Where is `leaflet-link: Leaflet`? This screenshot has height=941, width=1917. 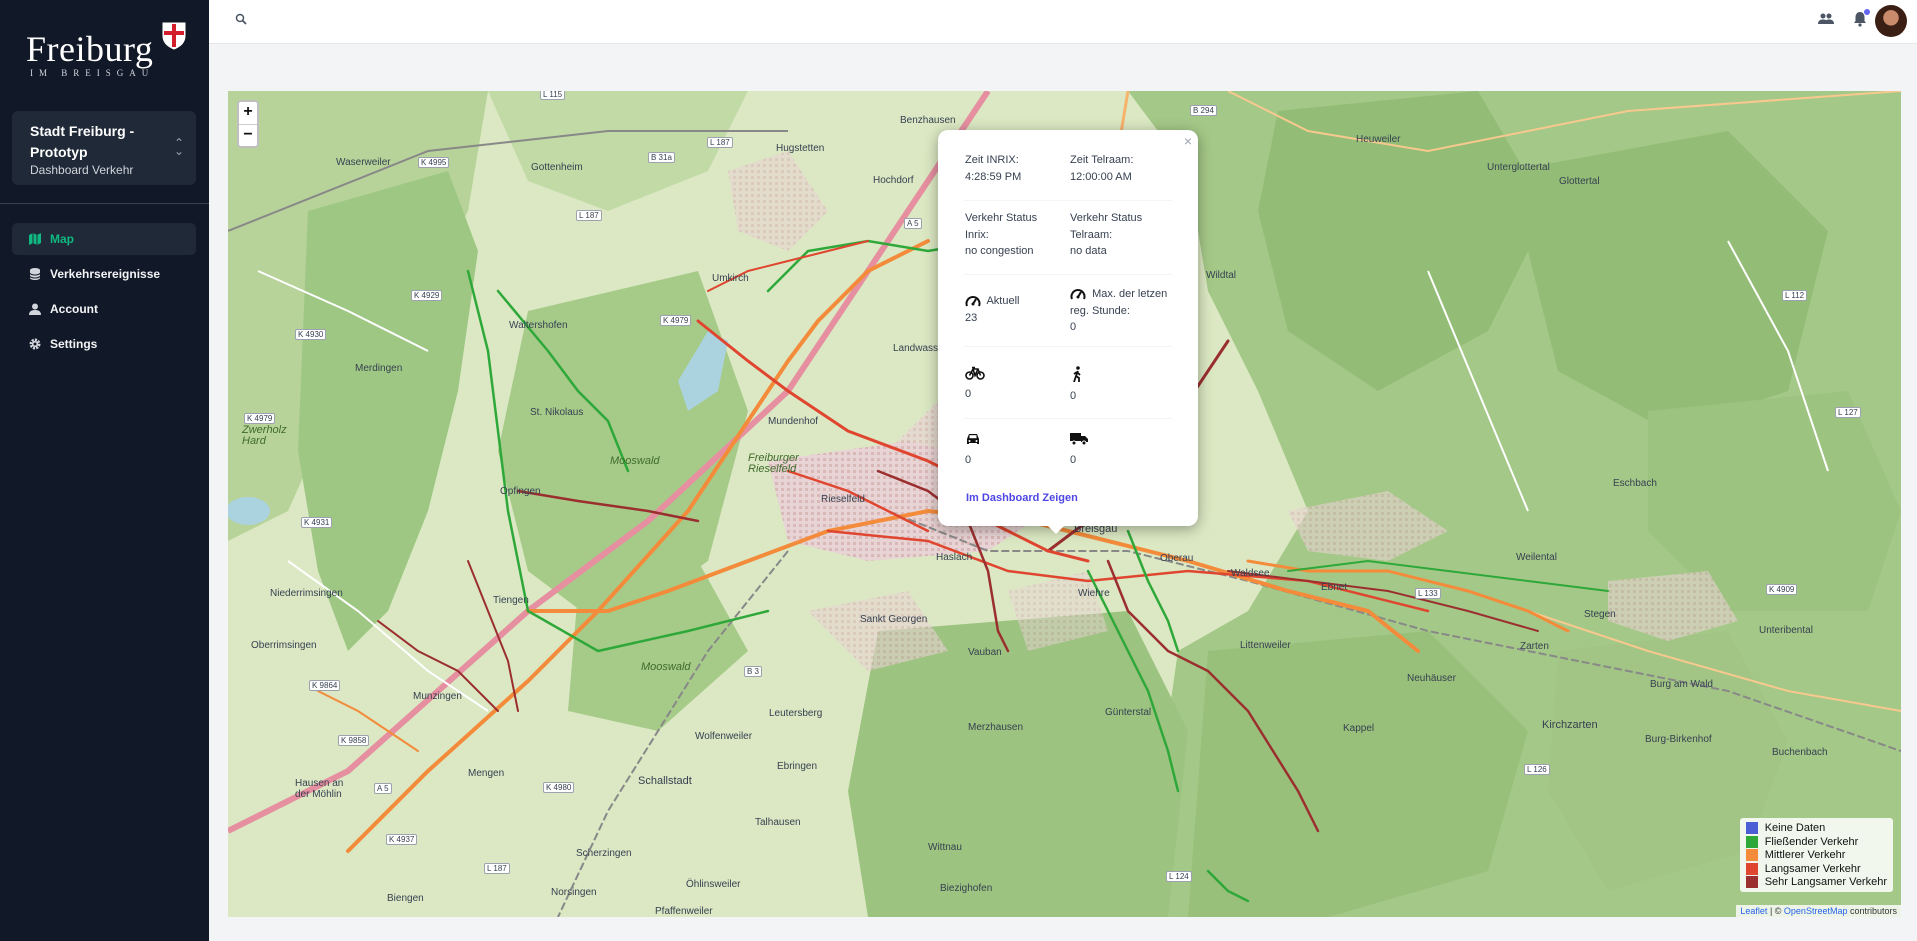 leaflet-link: Leaflet is located at coordinates (1753, 911).